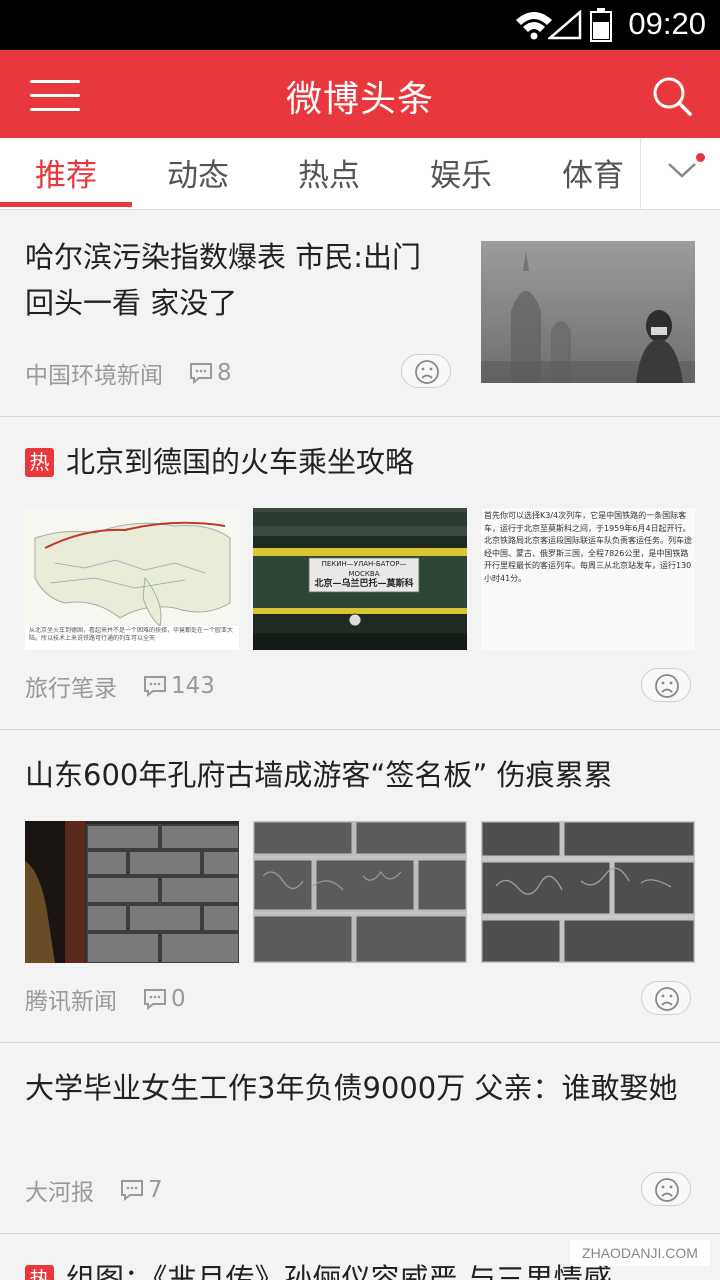 This screenshot has width=720, height=1280. What do you see at coordinates (359, 99) in the screenshot?
I see `app-title: 微博头条` at bounding box center [359, 99].